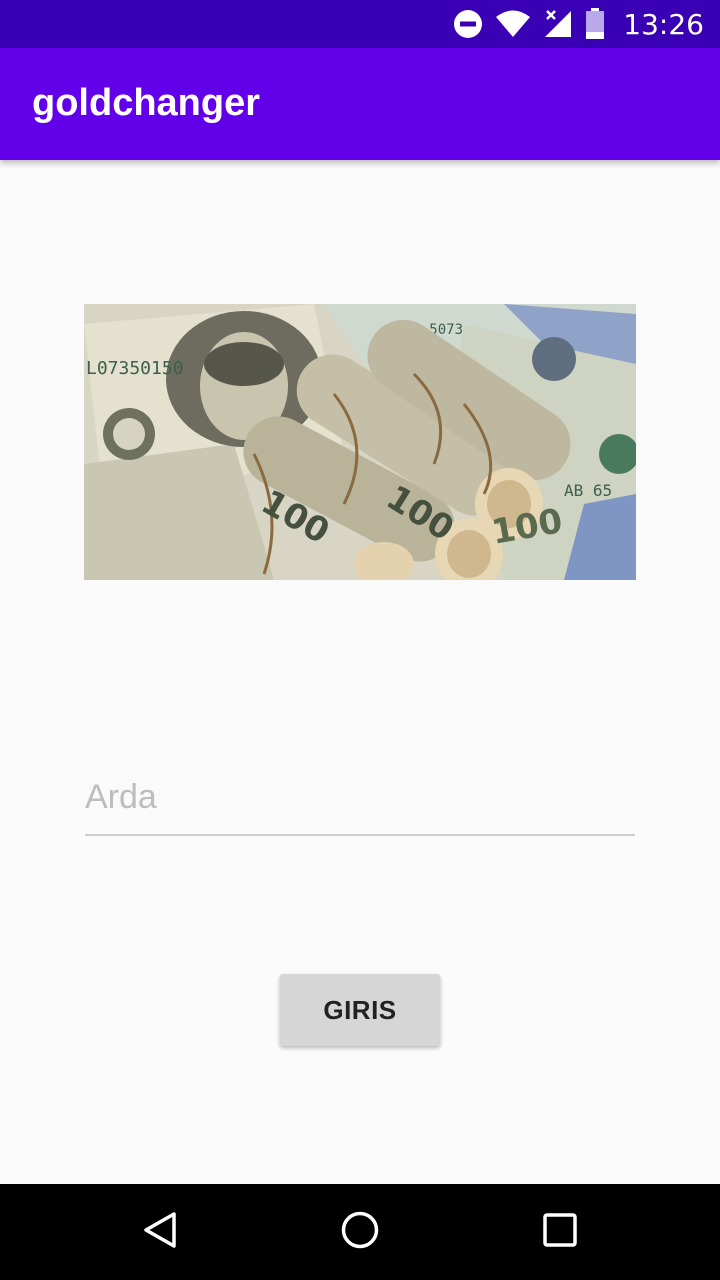  I want to click on status-icons: 13:26, so click(578, 24).